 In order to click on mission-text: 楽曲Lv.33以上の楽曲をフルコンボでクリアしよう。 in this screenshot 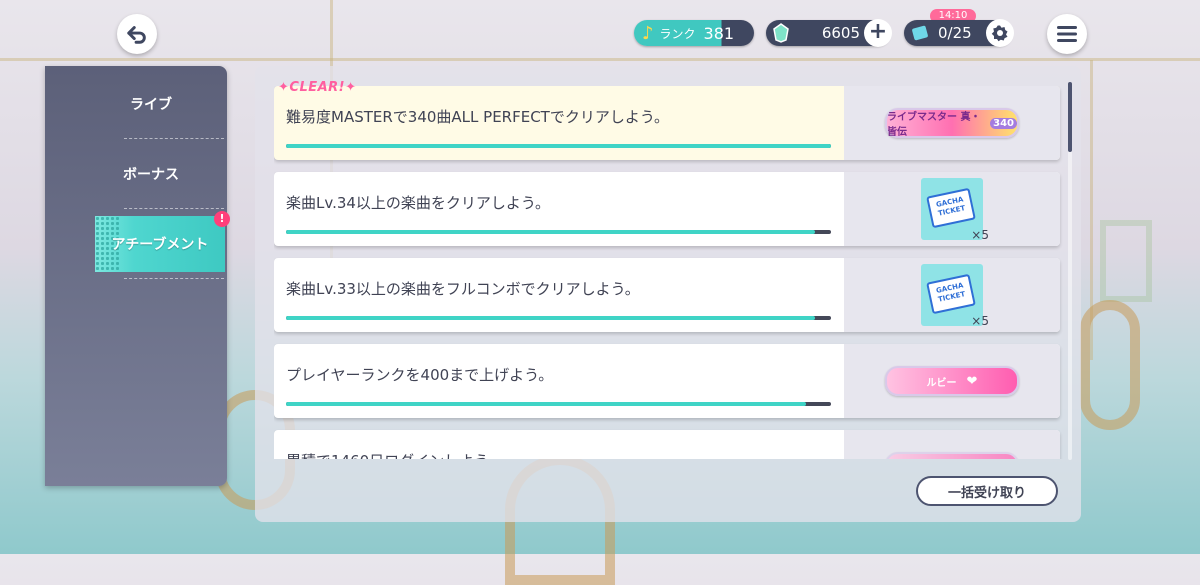, I will do `click(463, 289)`.